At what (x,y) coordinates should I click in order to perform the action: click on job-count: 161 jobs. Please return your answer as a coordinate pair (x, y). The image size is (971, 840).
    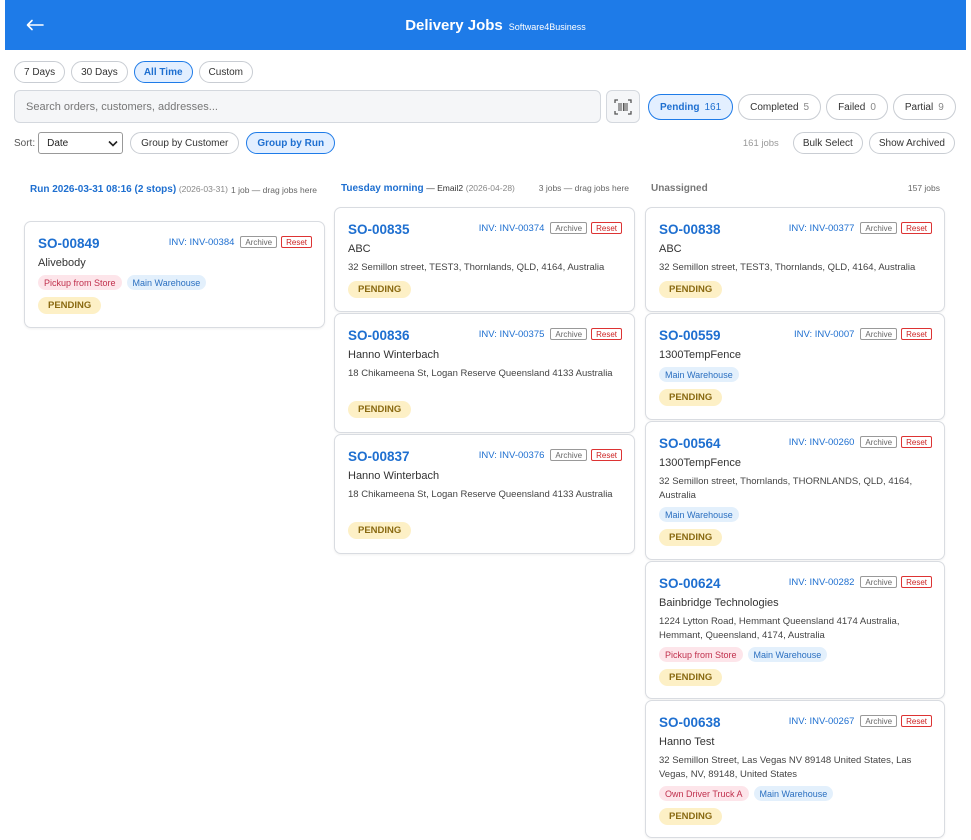
    Looking at the image, I should click on (760, 143).